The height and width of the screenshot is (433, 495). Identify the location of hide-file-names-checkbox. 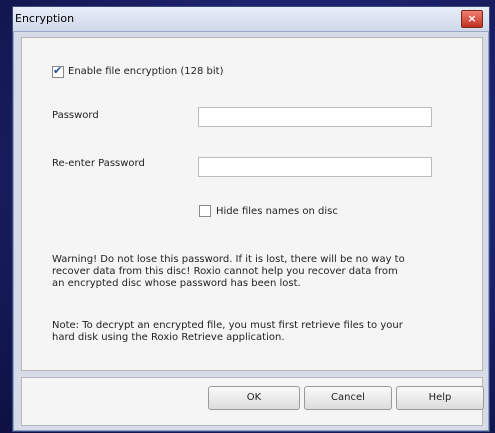
(205, 211).